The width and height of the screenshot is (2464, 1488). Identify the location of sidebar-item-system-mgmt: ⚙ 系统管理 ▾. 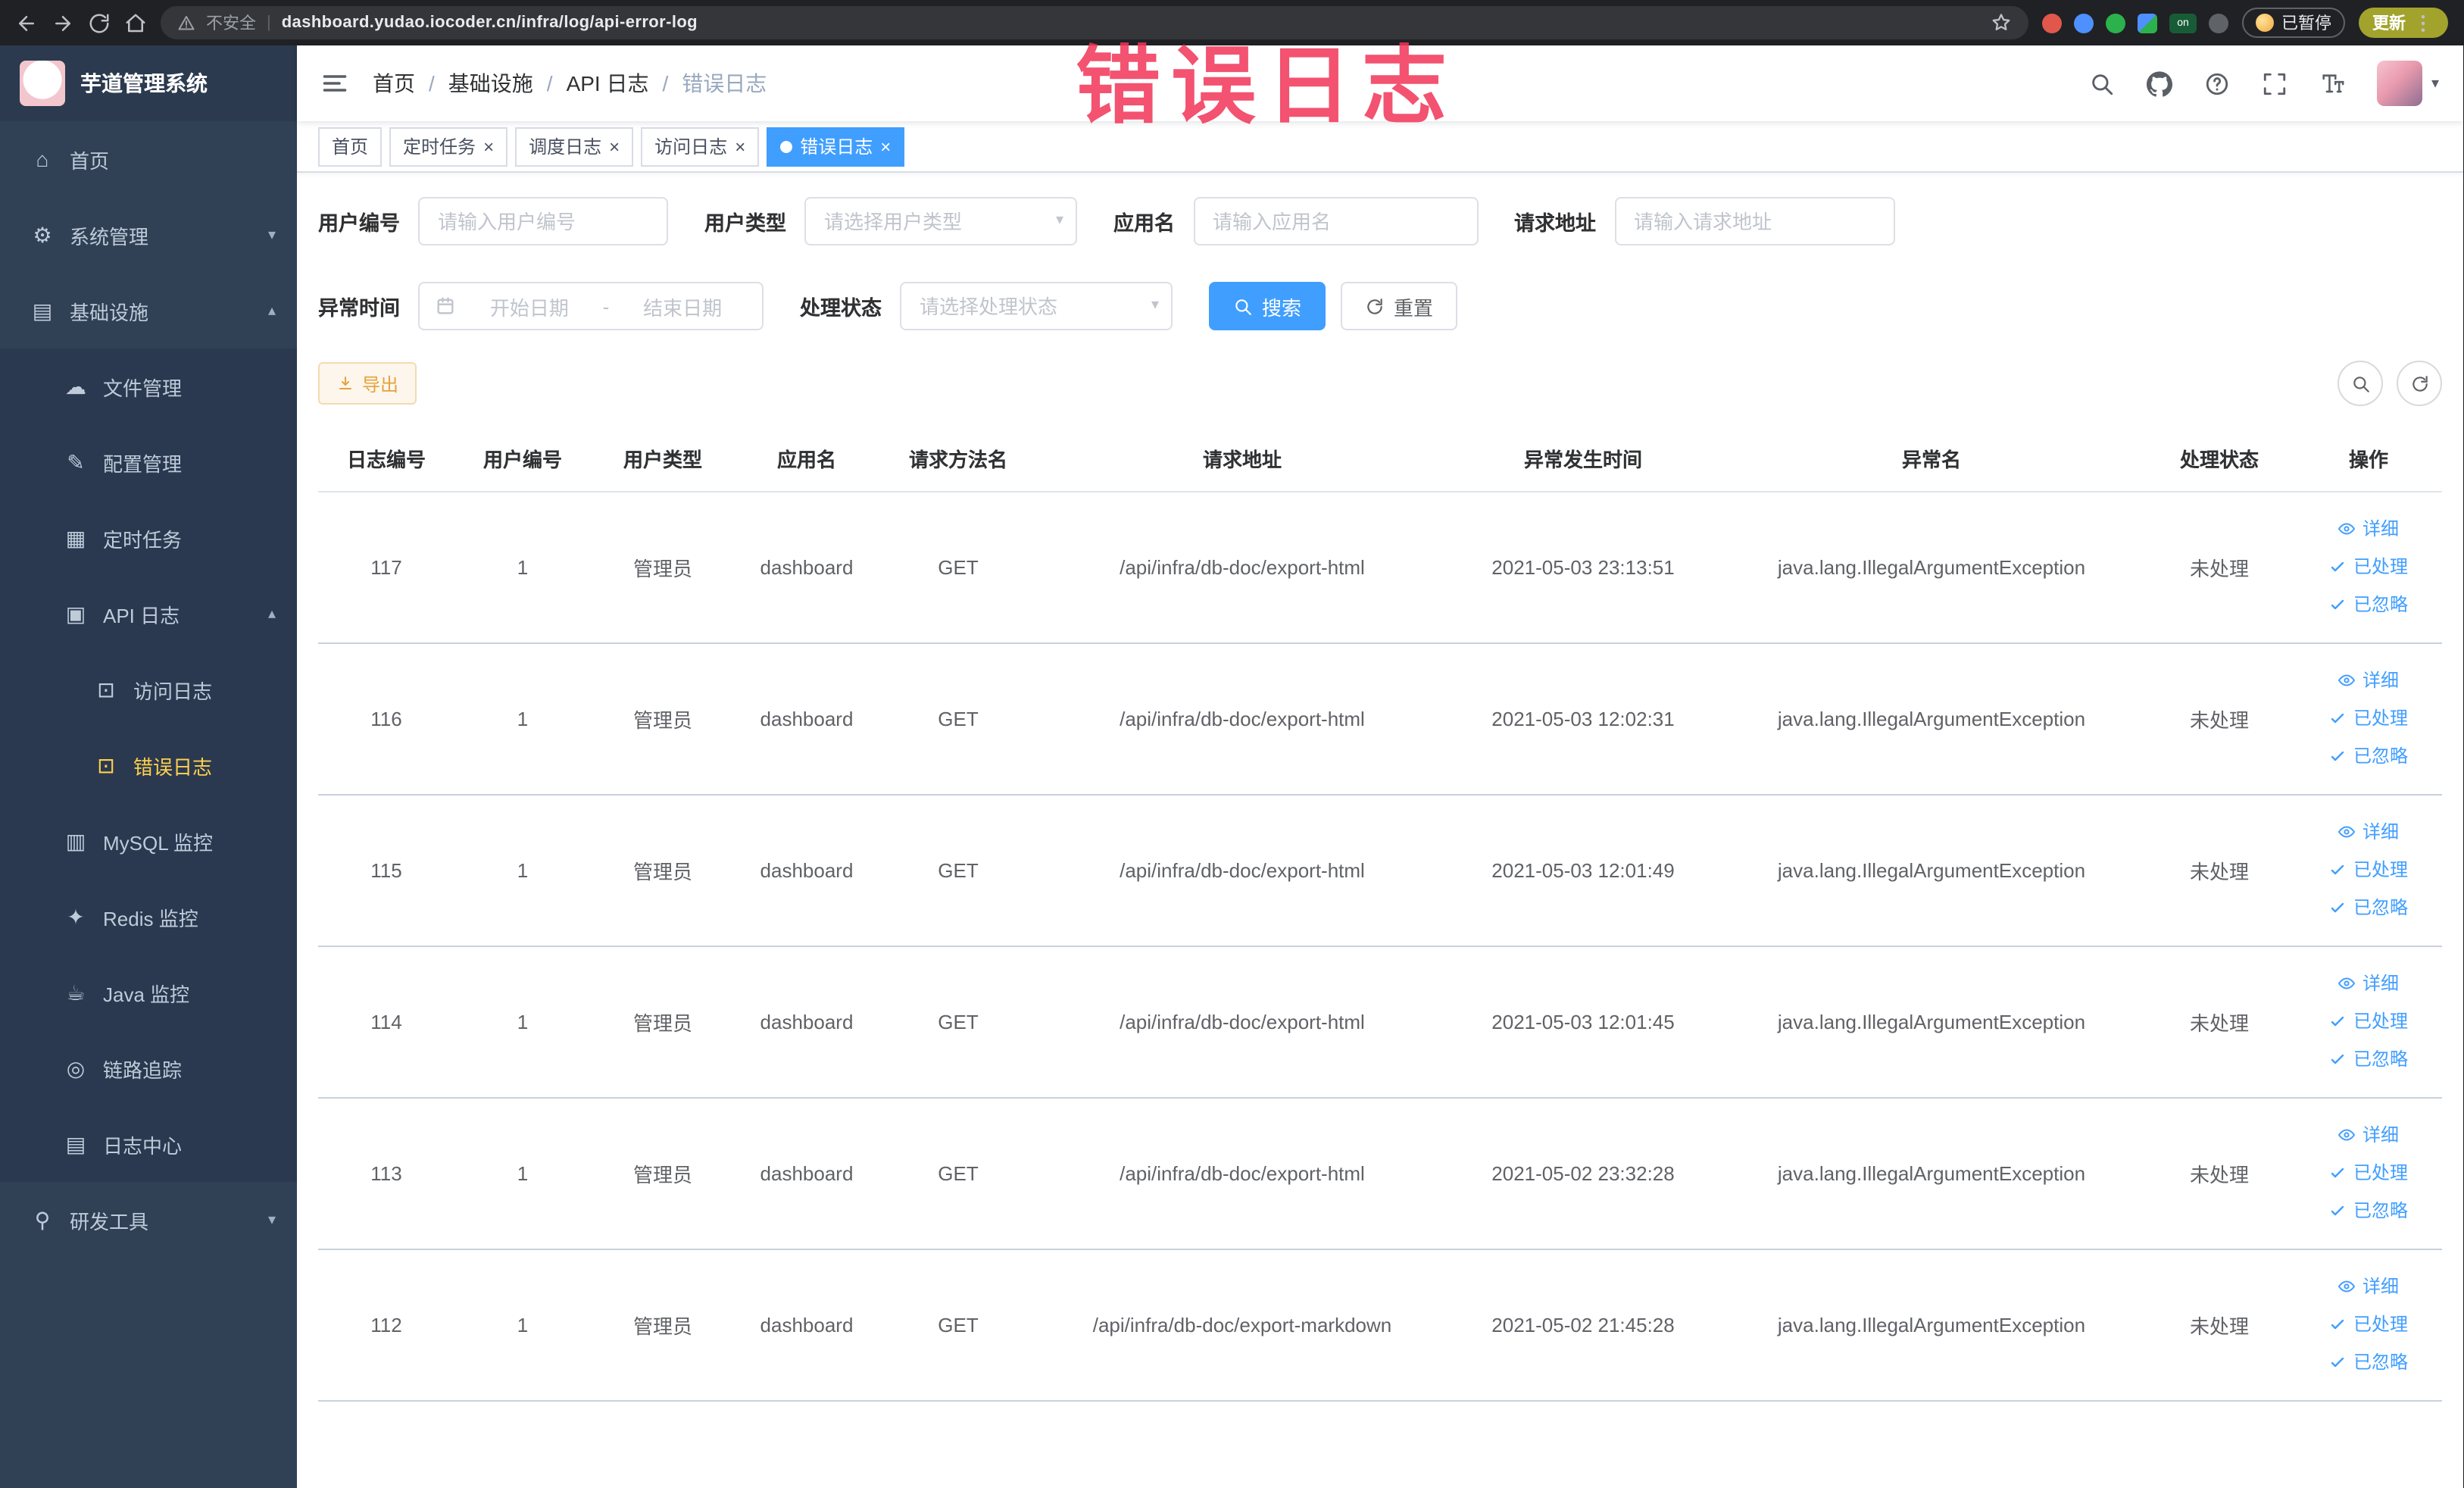
(148, 235).